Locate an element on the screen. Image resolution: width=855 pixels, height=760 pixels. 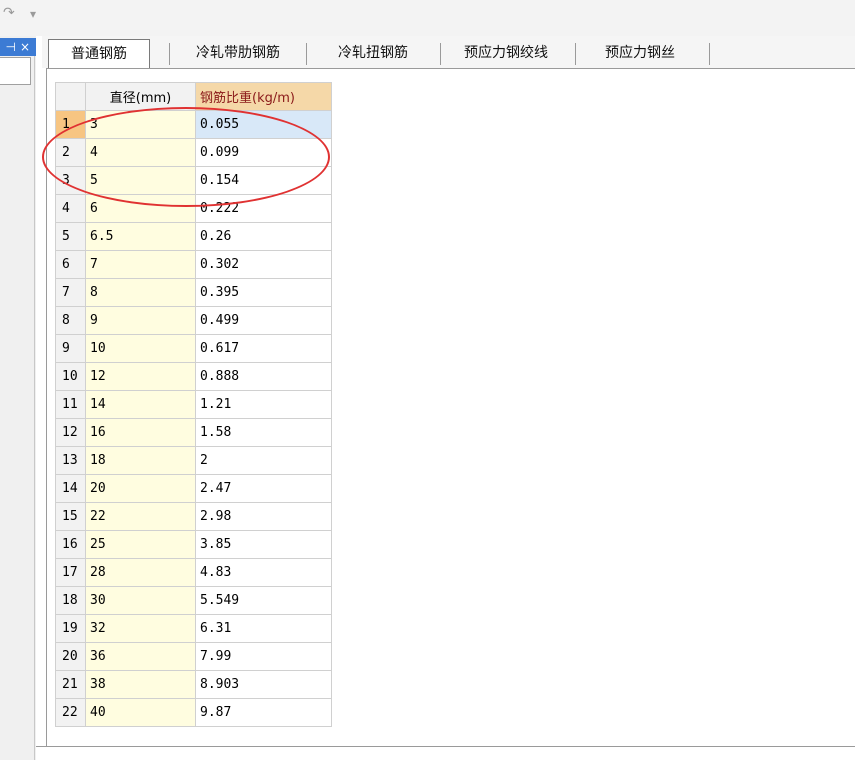
table-row: 11 14 1.21 is located at coordinates (193, 404).